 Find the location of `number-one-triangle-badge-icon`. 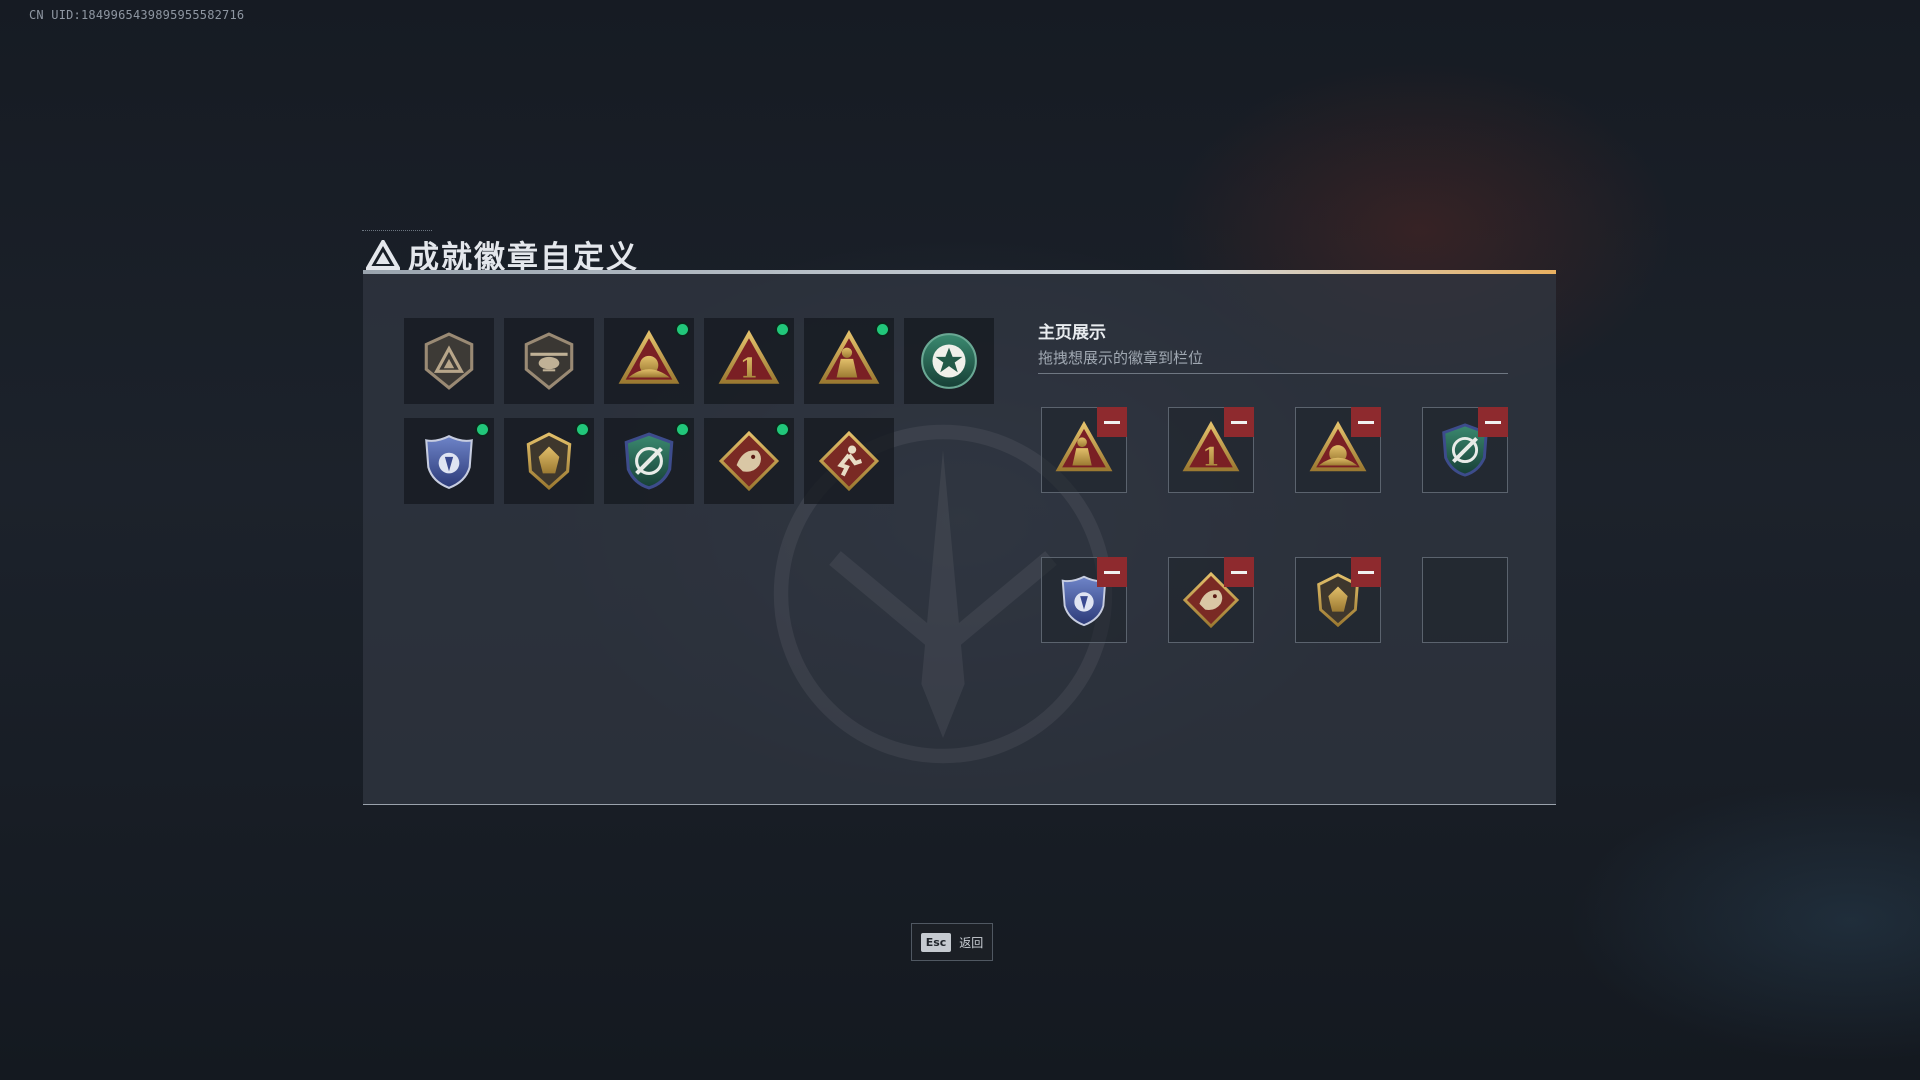

number-one-triangle-badge-icon is located at coordinates (749, 361).